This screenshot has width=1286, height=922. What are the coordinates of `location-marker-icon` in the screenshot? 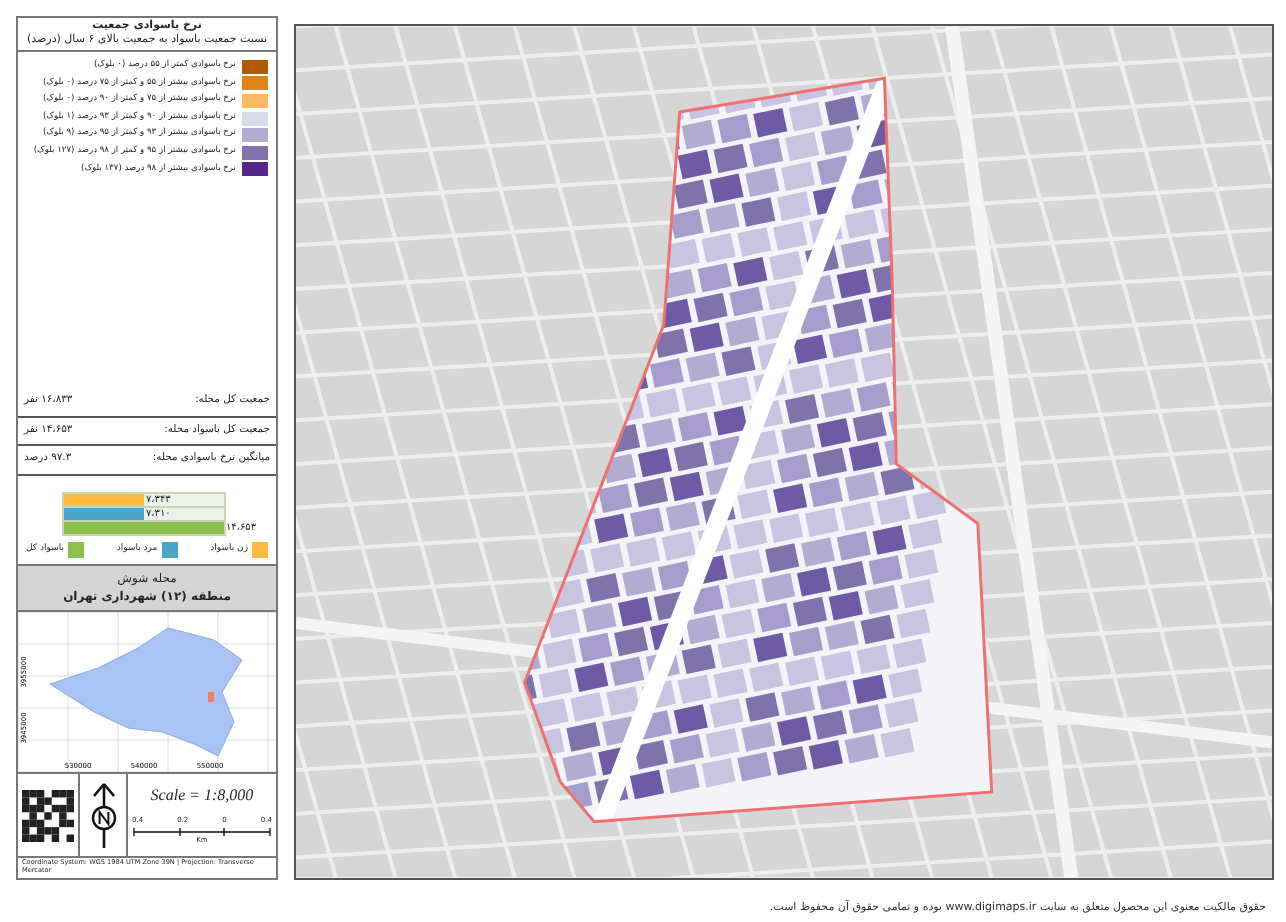 It's located at (211, 697).